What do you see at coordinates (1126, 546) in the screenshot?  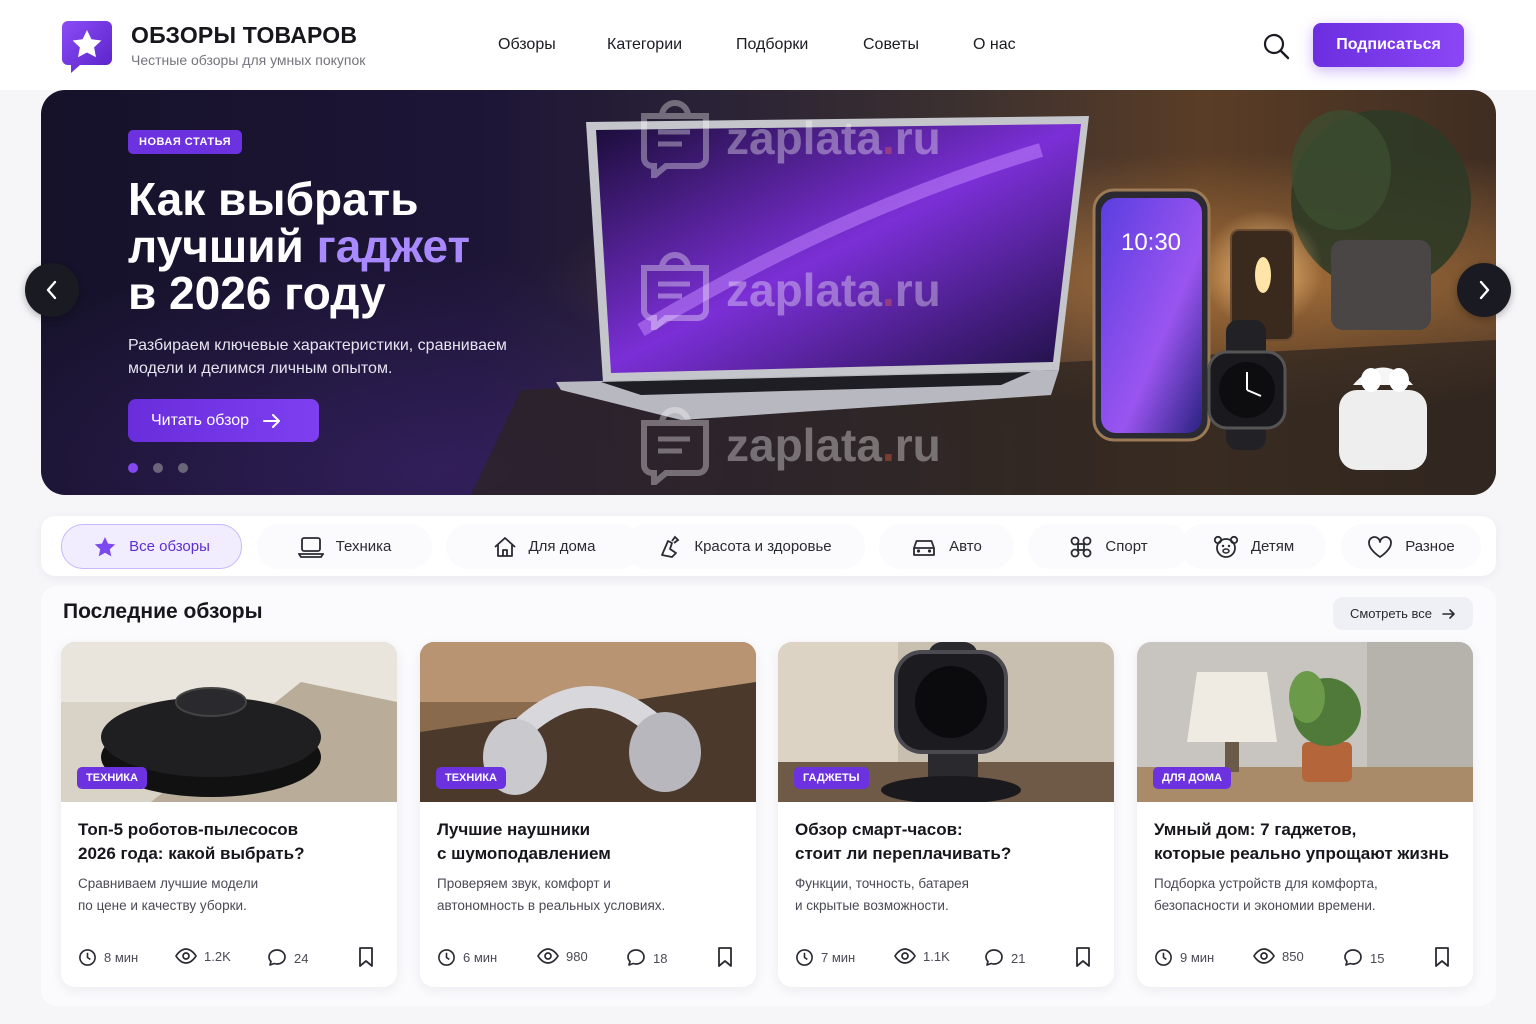 I see `category-label: Спорт` at bounding box center [1126, 546].